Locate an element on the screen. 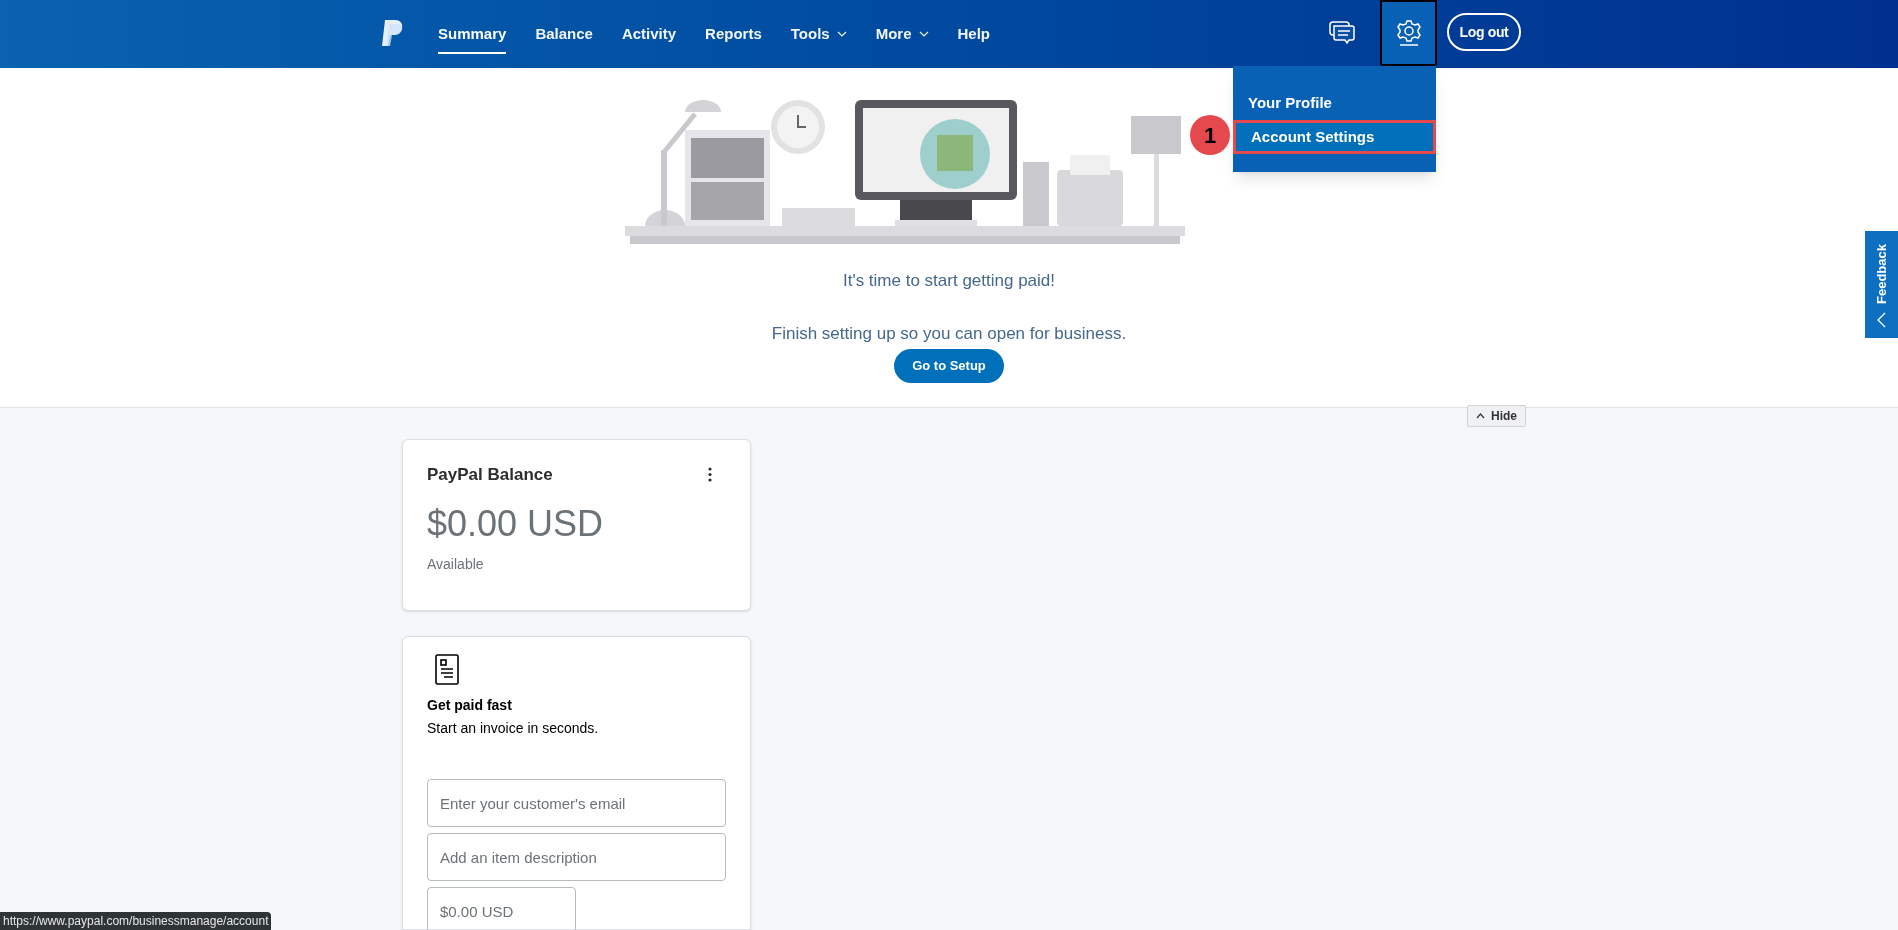 The height and width of the screenshot is (930, 1898). feedback-tab: Feedback is located at coordinates (1881, 284).